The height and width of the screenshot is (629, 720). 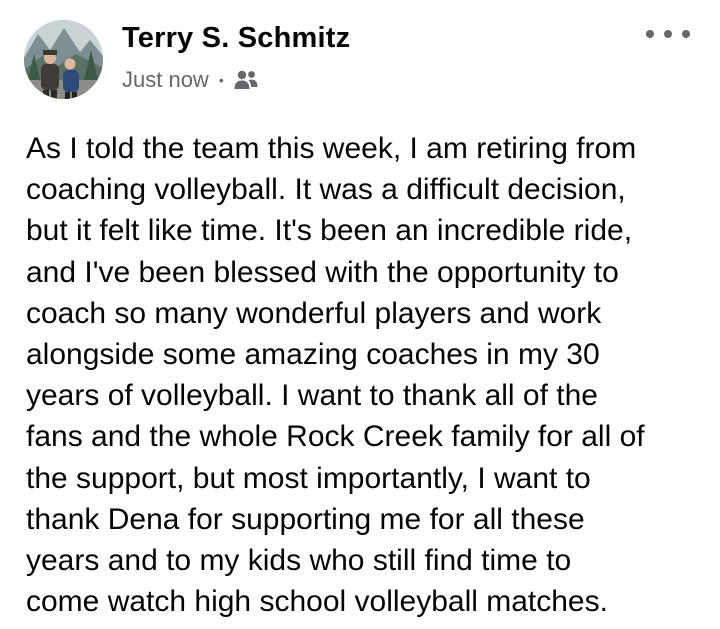 I want to click on post-text-line: coach so many wonderful players and work, so click(x=314, y=313).